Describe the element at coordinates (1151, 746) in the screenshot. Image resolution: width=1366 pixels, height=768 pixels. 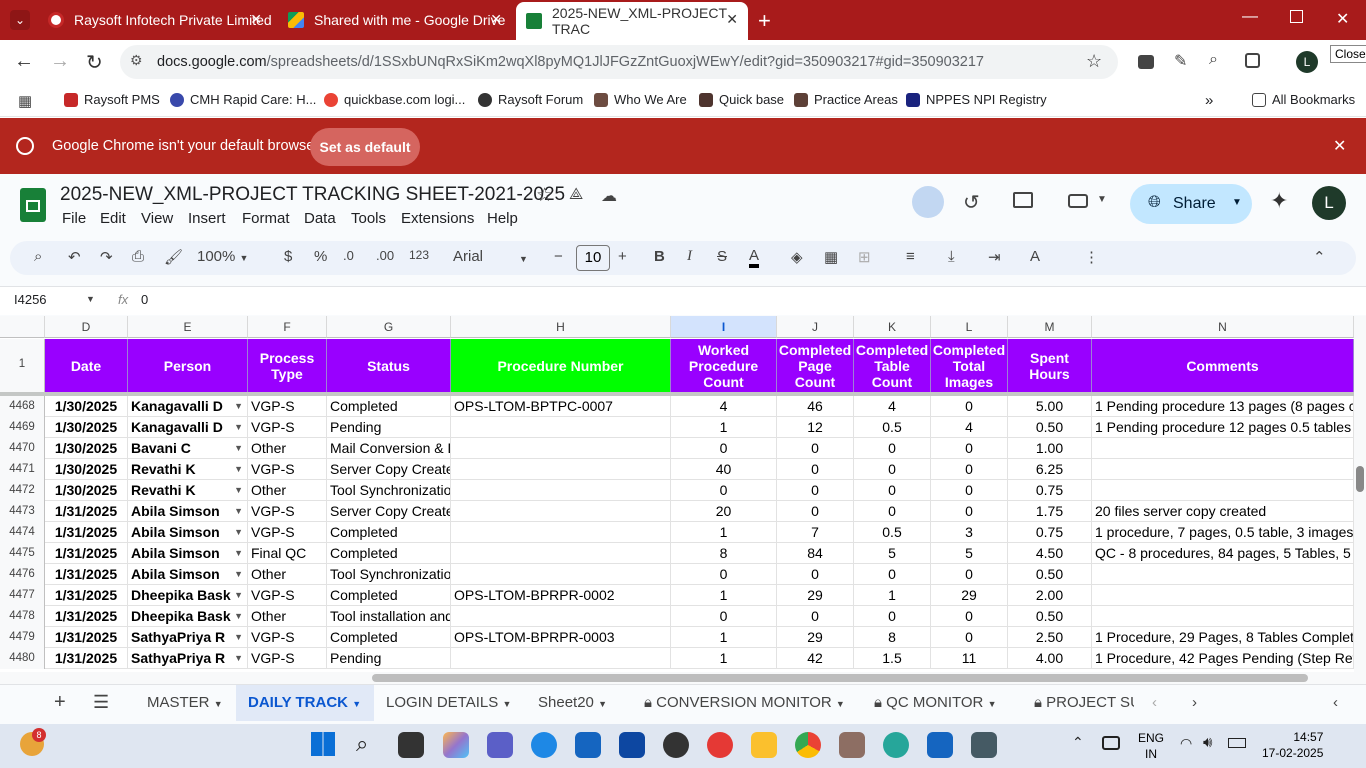
I see `language-indicator: ENG IN` at that location.